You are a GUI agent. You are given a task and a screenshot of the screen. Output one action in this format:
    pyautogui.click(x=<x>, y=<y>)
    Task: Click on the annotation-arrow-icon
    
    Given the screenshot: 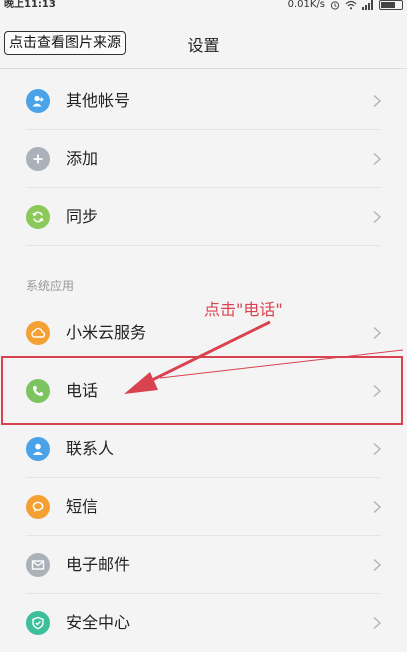 What is the action you would take?
    pyautogui.click(x=264, y=357)
    